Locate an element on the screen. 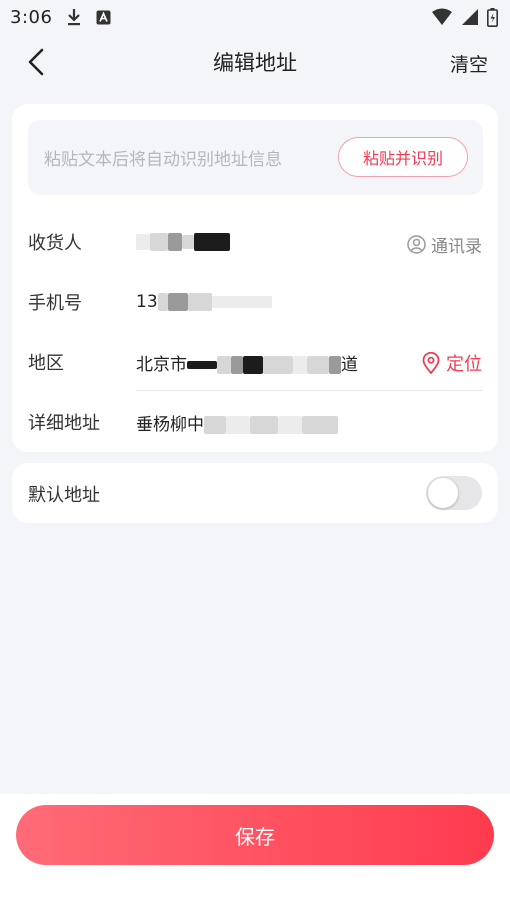  locate-label: 定位 is located at coordinates (464, 364).